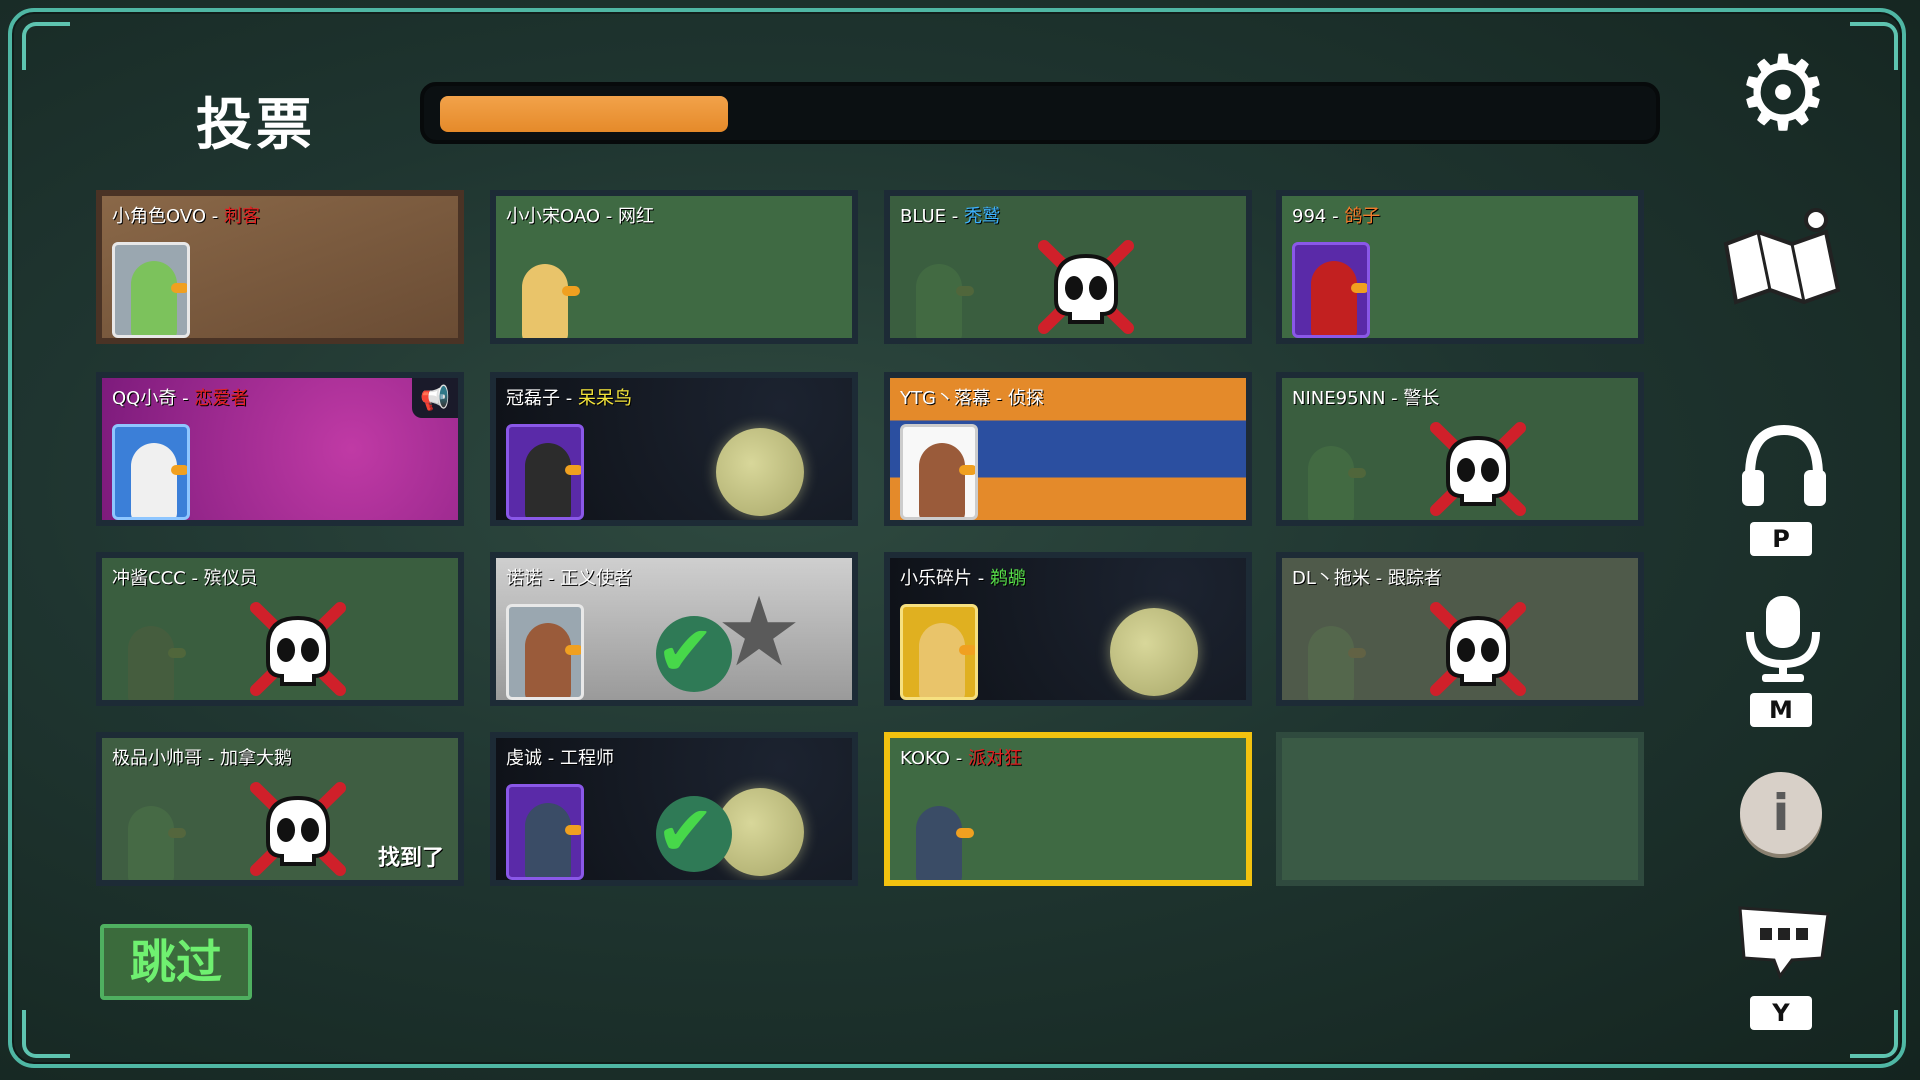  I want to click on player-card: 小小宋OAO - 网红, so click(674, 267).